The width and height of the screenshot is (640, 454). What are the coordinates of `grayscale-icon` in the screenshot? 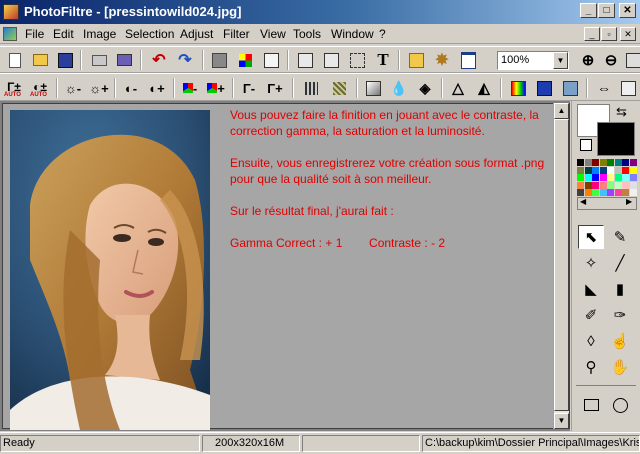 It's located at (219, 60).